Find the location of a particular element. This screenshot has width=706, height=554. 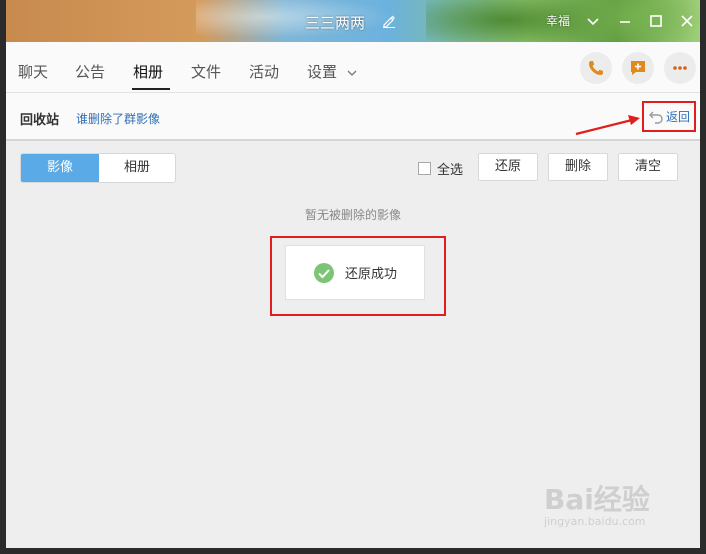

segment-photos: 影像 is located at coordinates (60, 168).